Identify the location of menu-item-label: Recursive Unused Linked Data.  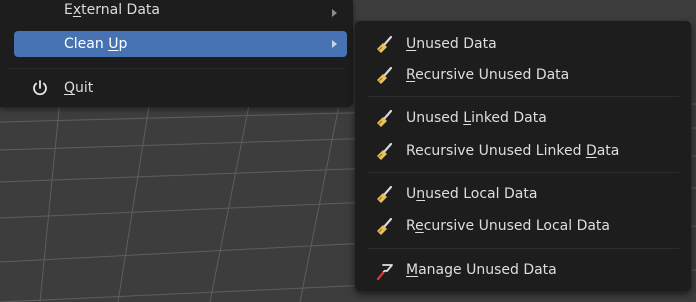
(513, 151).